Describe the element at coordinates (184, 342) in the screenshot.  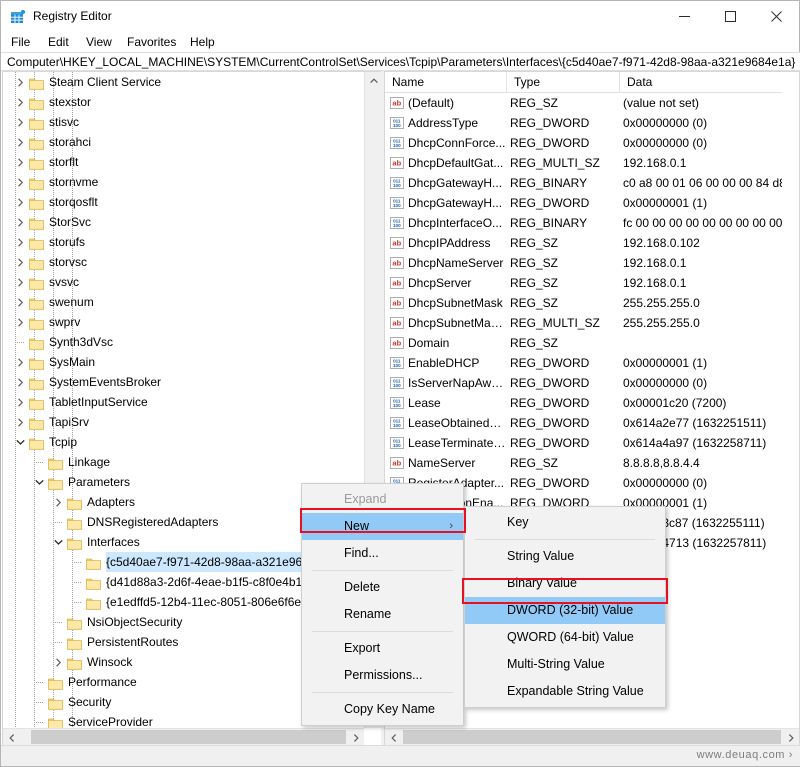
I see `tree-item: Synth3dVsc` at that location.